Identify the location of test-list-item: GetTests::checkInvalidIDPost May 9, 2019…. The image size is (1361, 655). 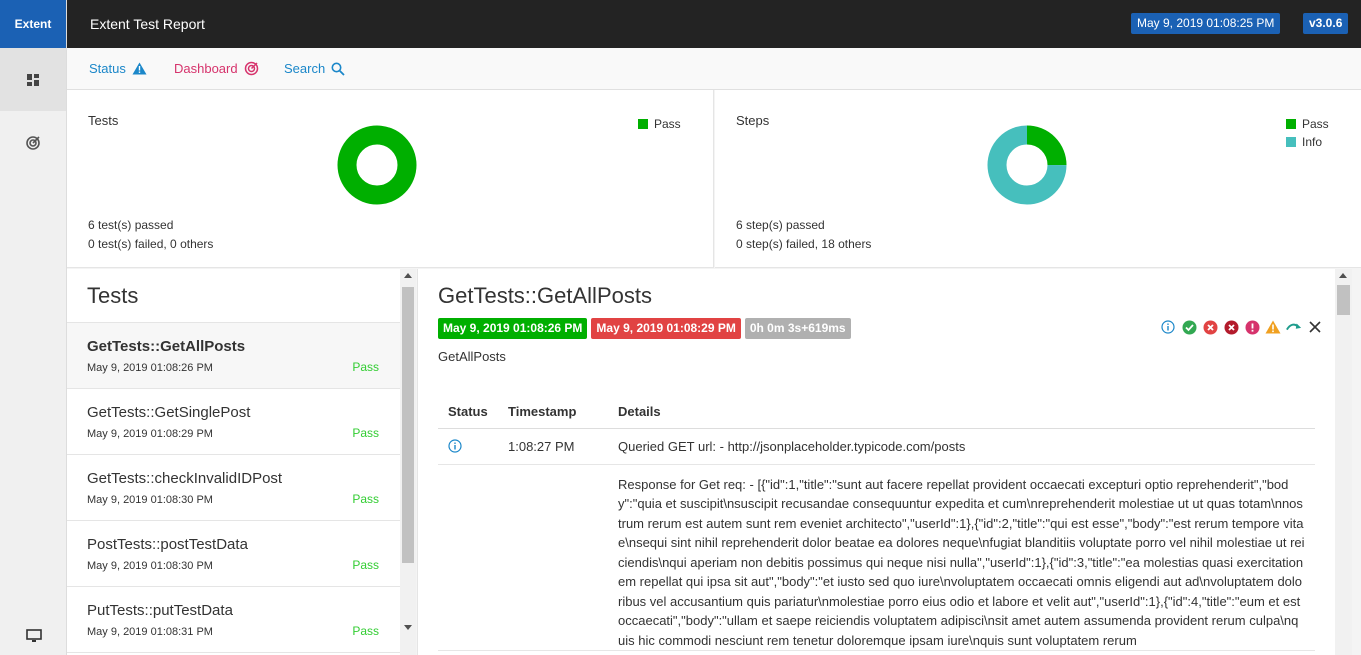
(233, 488).